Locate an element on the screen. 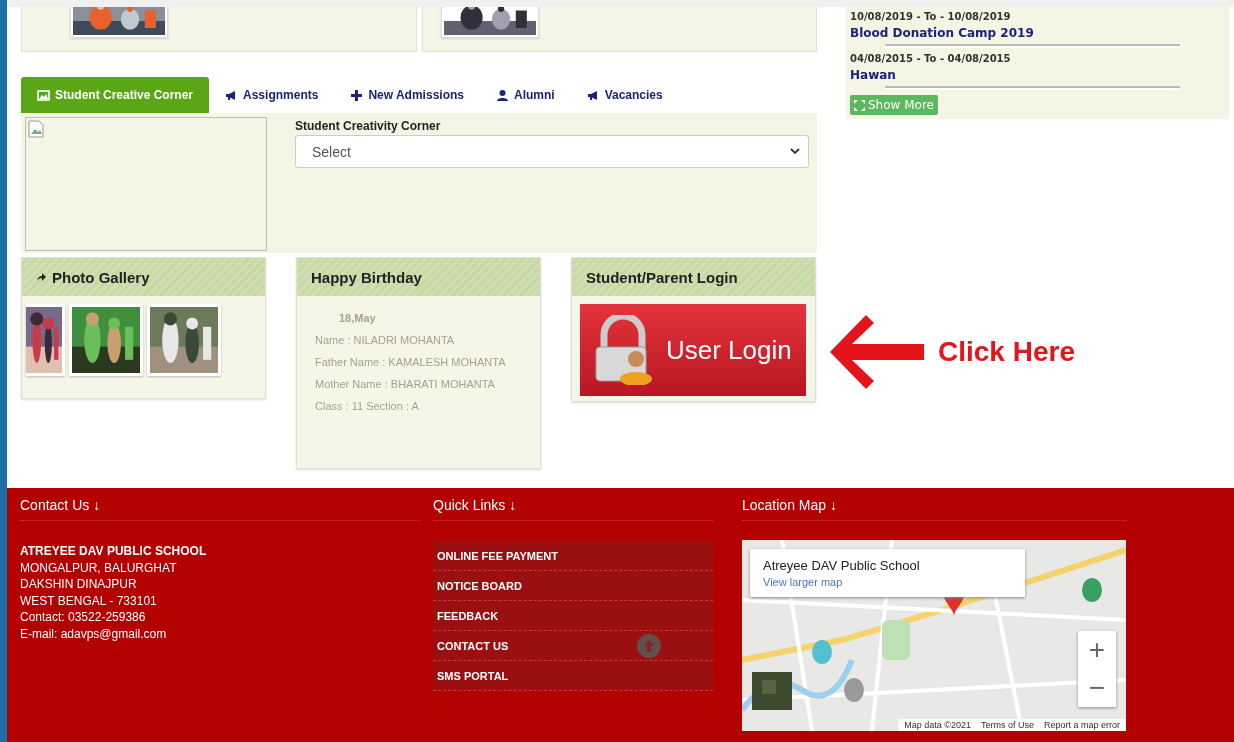 The width and height of the screenshot is (1234, 742). address-line: WEST BENGAL - 733101 is located at coordinates (89, 600).